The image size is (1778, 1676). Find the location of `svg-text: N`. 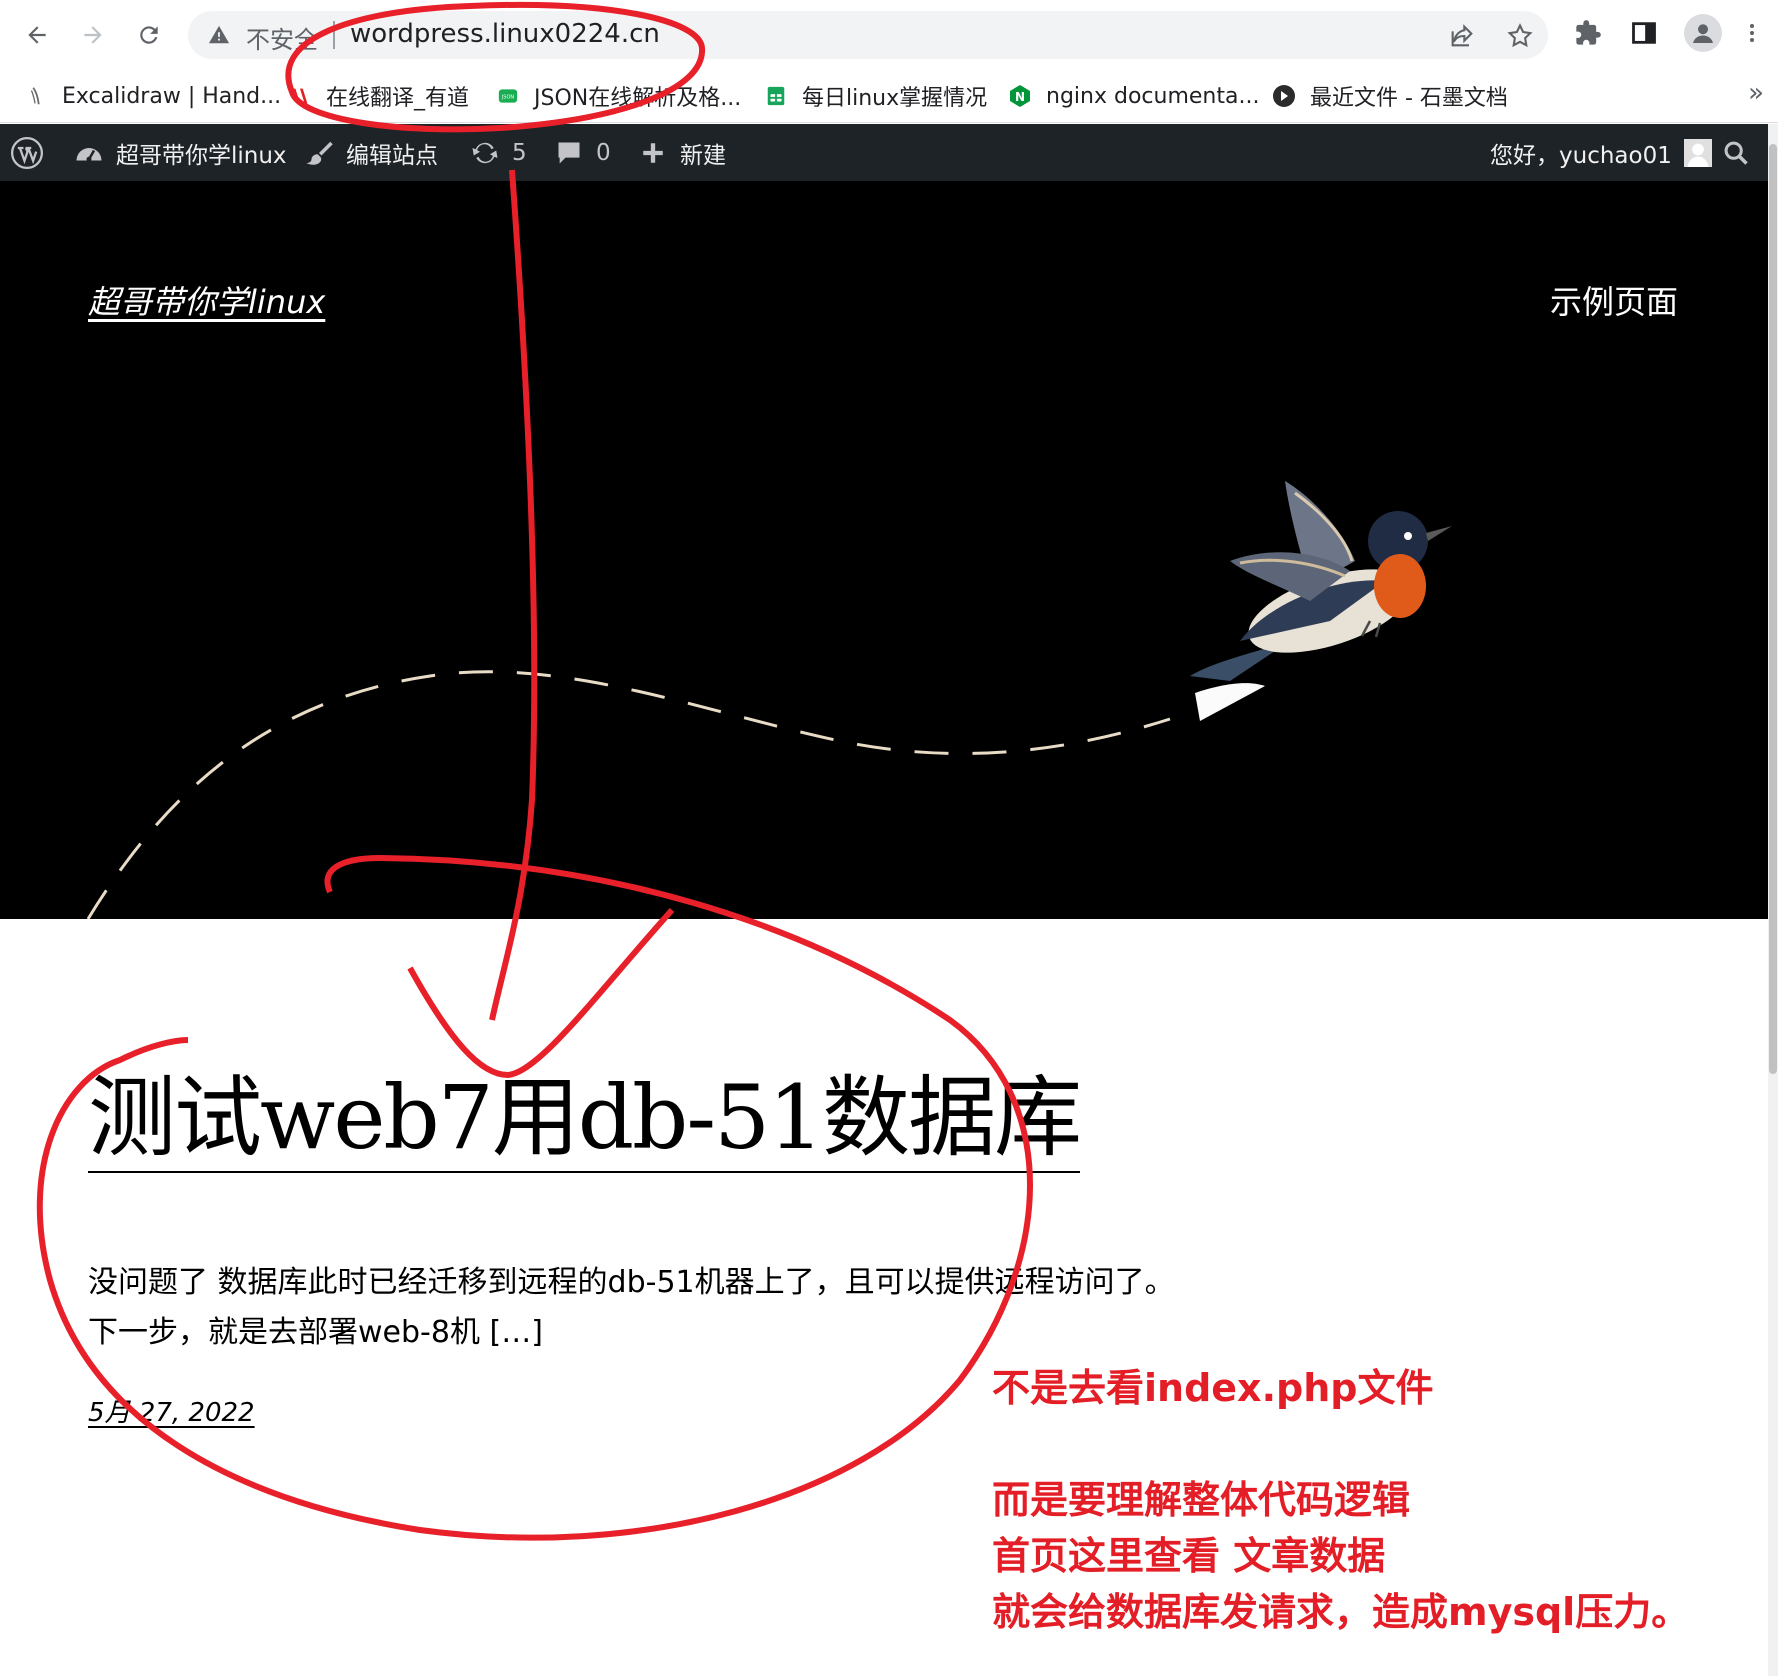

svg-text: N is located at coordinates (1020, 97).